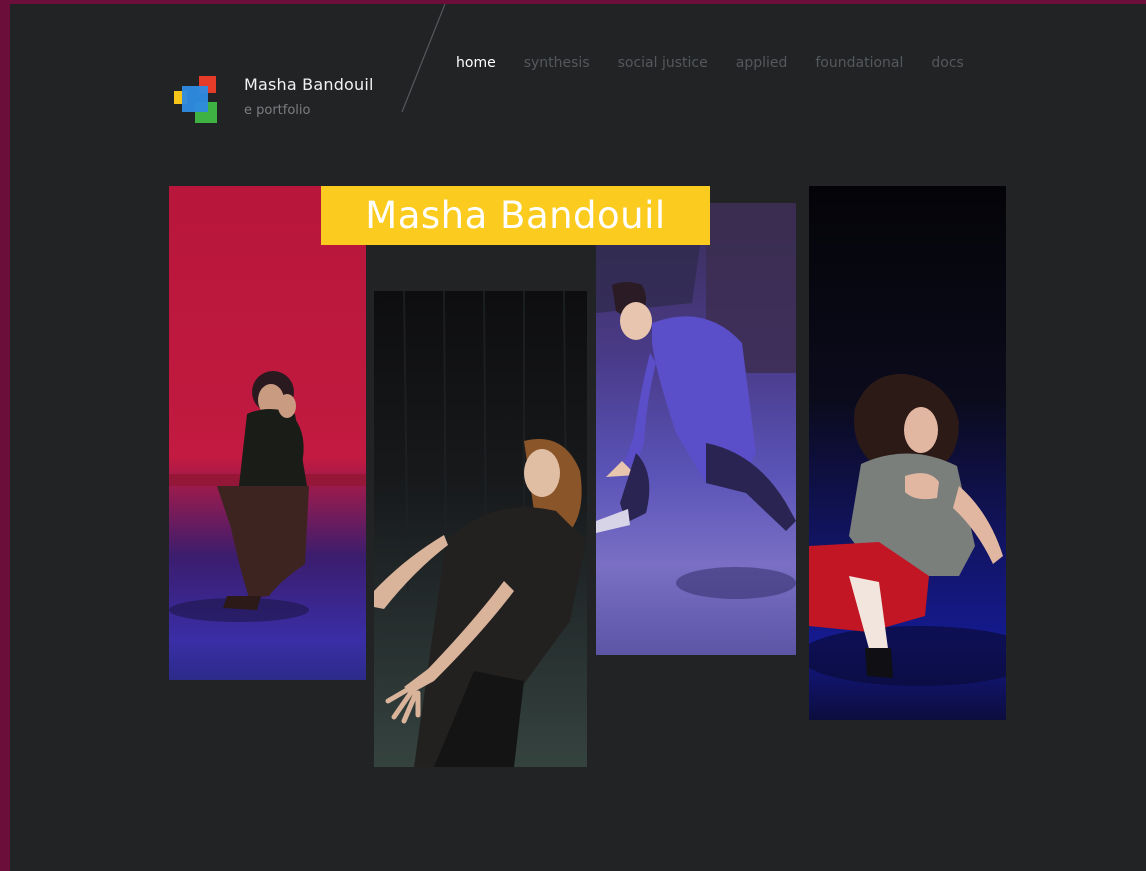 This screenshot has width=1146, height=871. Describe the element at coordinates (309, 84) in the screenshot. I see `site-title: Masha Bandouil` at that location.